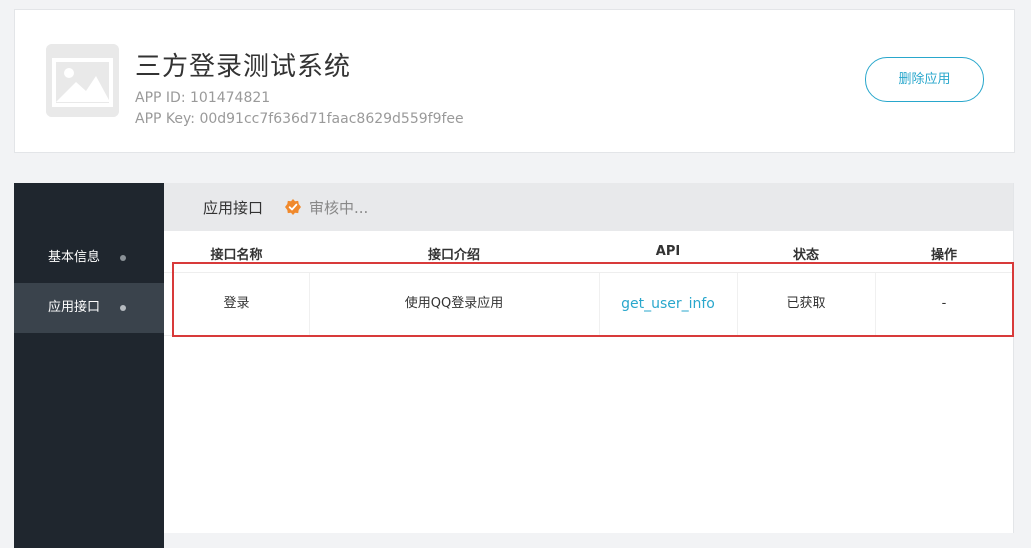  I want to click on column-header-name: 接口名称, so click(236, 255).